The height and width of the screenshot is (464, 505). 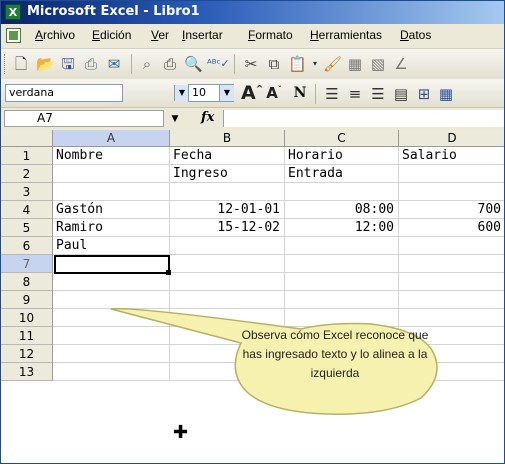 I want to click on align-left-icon: ☰, so click(x=332, y=94).